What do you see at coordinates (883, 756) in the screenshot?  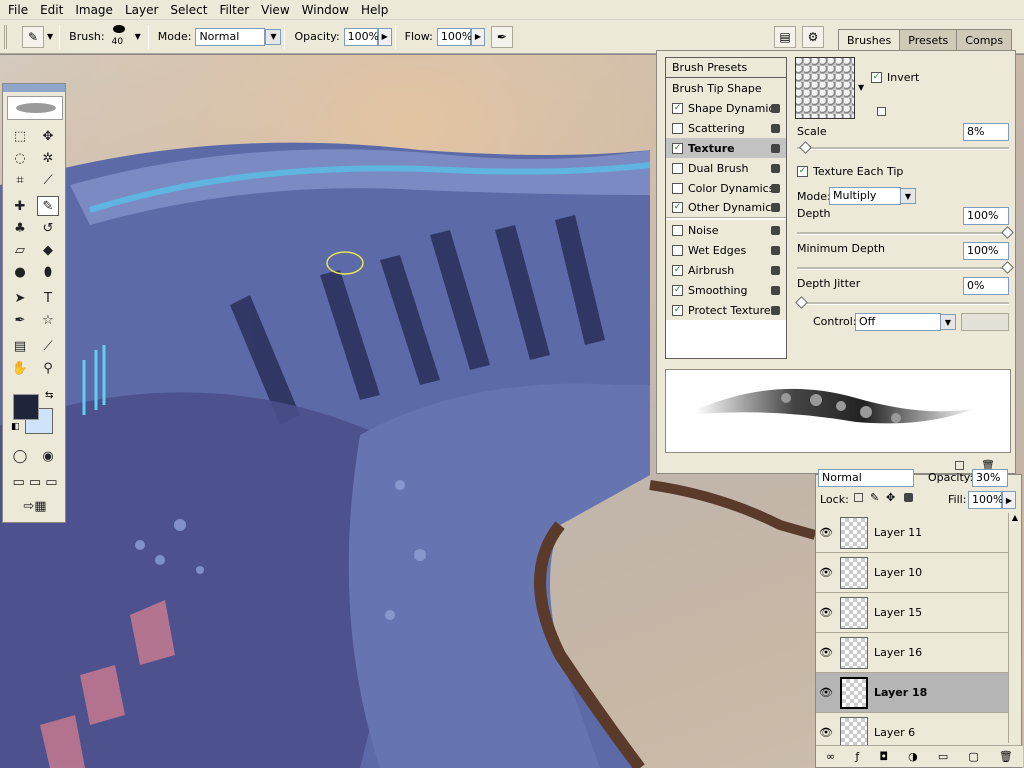 I see `layer-mask-icon: ◘` at bounding box center [883, 756].